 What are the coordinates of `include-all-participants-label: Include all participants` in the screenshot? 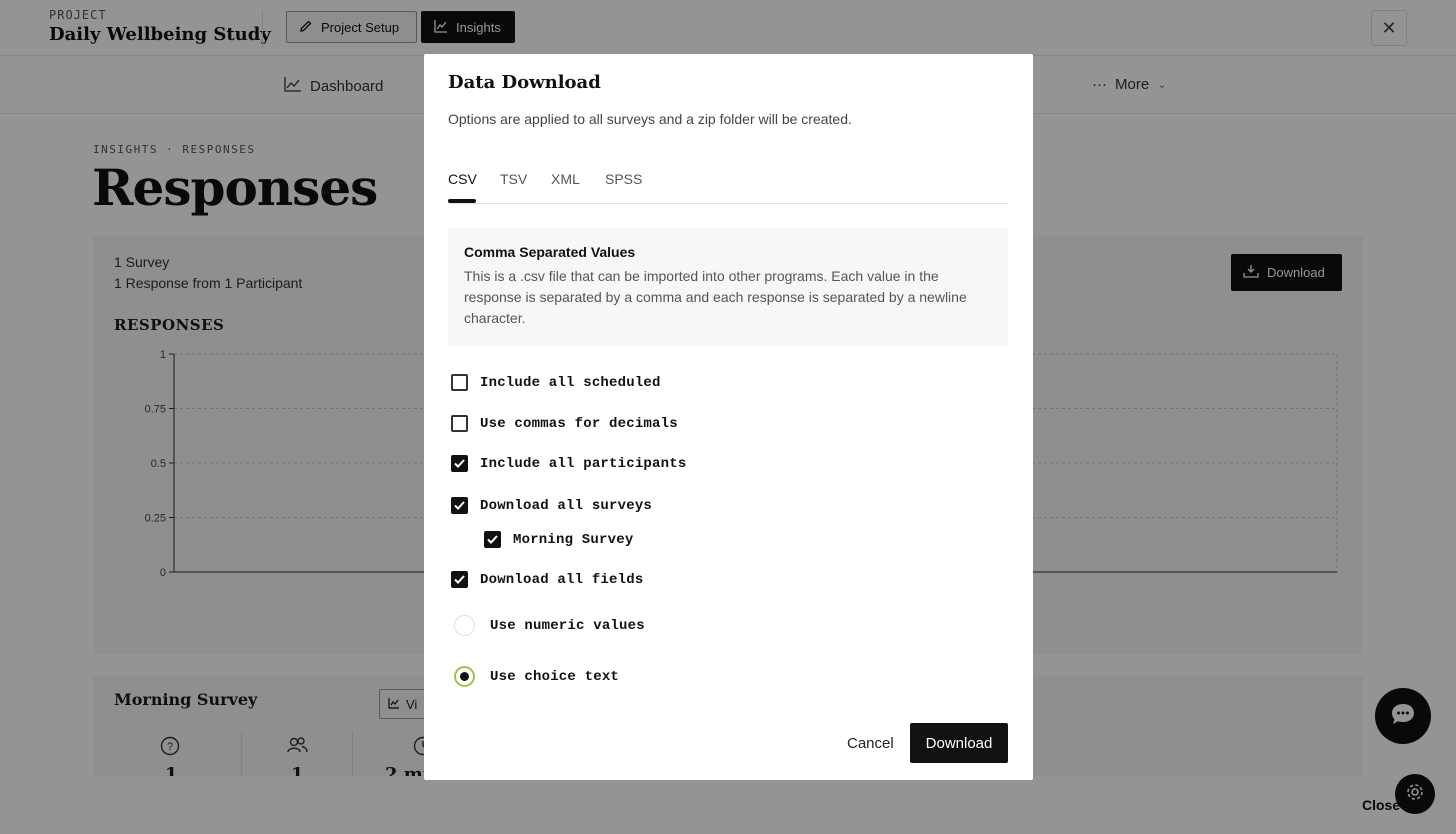 It's located at (583, 463).